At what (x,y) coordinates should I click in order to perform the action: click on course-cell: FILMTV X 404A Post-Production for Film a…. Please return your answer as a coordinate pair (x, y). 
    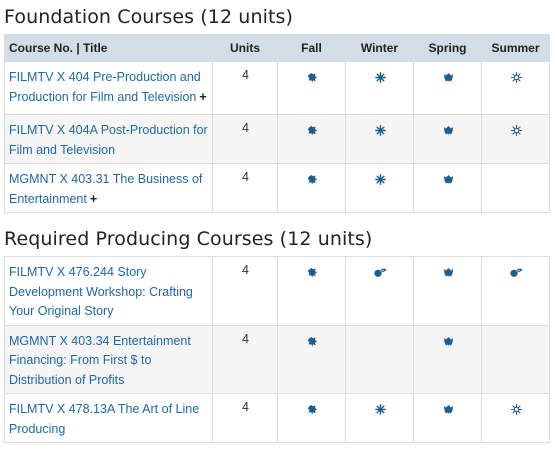
    Looking at the image, I should click on (108, 139).